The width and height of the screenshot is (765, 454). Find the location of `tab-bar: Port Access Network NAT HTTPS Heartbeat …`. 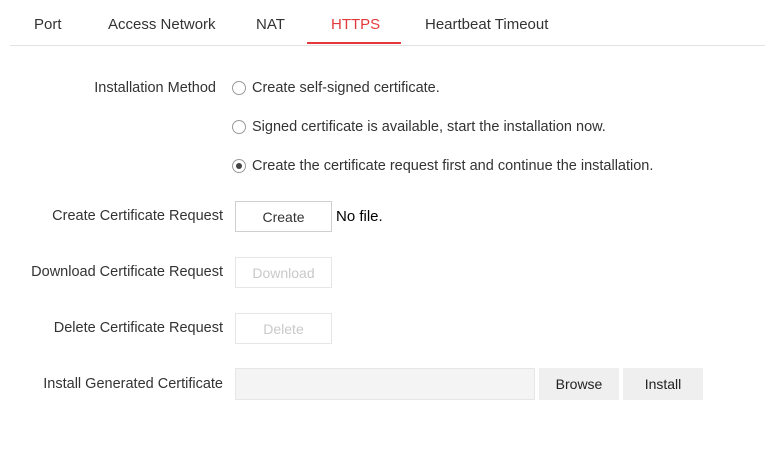

tab-bar: Port Access Network NAT HTTPS Heartbeat … is located at coordinates (387, 23).